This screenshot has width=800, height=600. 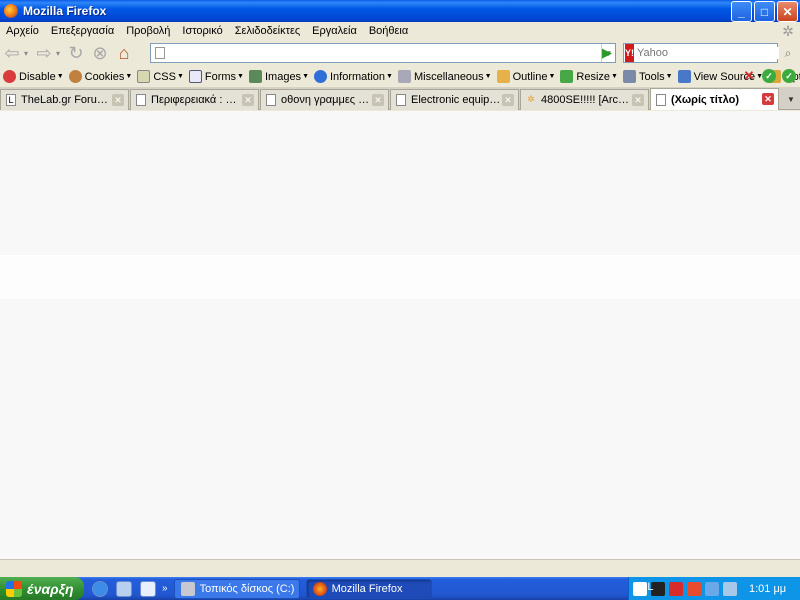 I want to click on reload-icon: ↻, so click(x=76, y=53).